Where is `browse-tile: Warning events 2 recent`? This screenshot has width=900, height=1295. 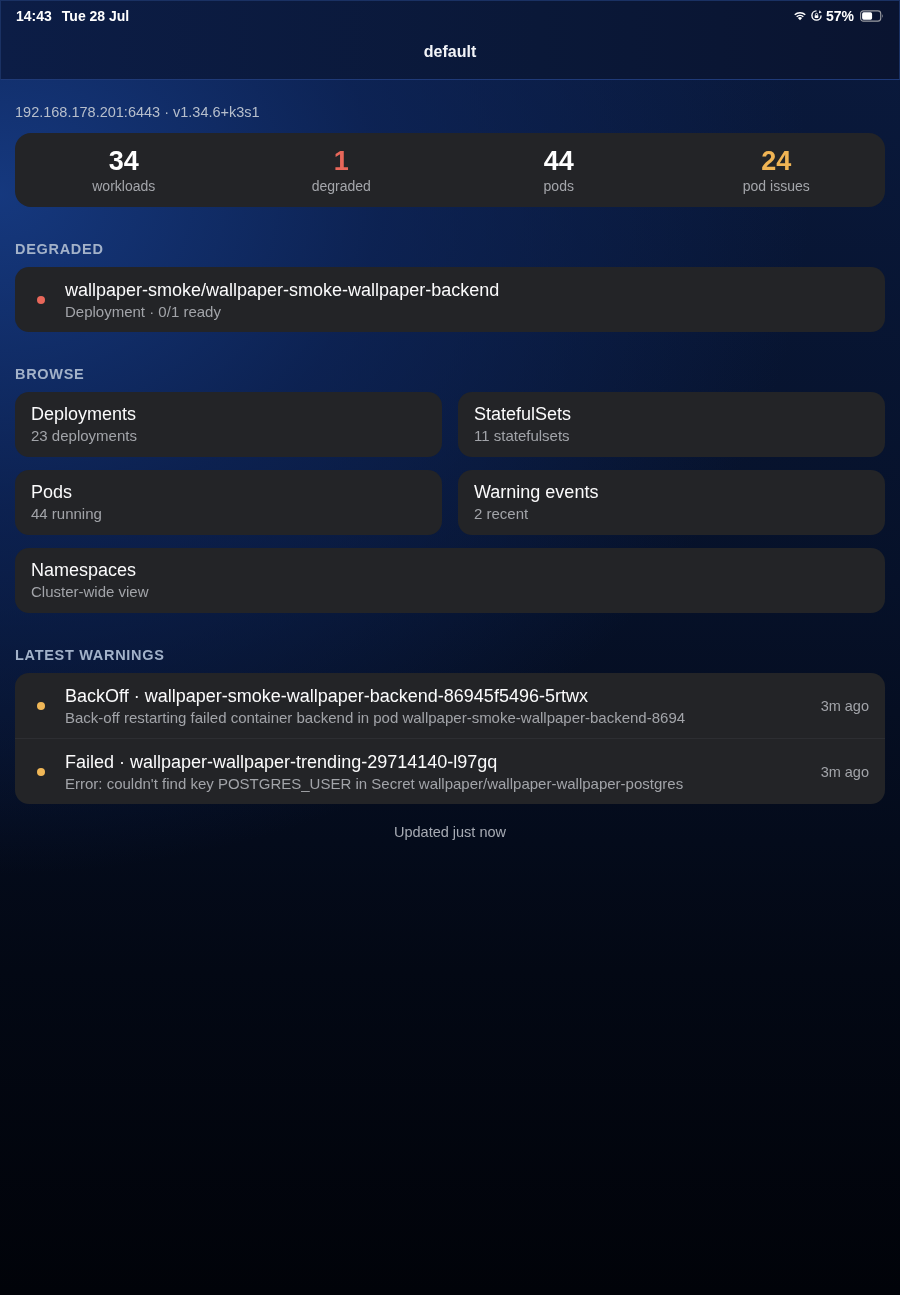
browse-tile: Warning events 2 recent is located at coordinates (671, 502).